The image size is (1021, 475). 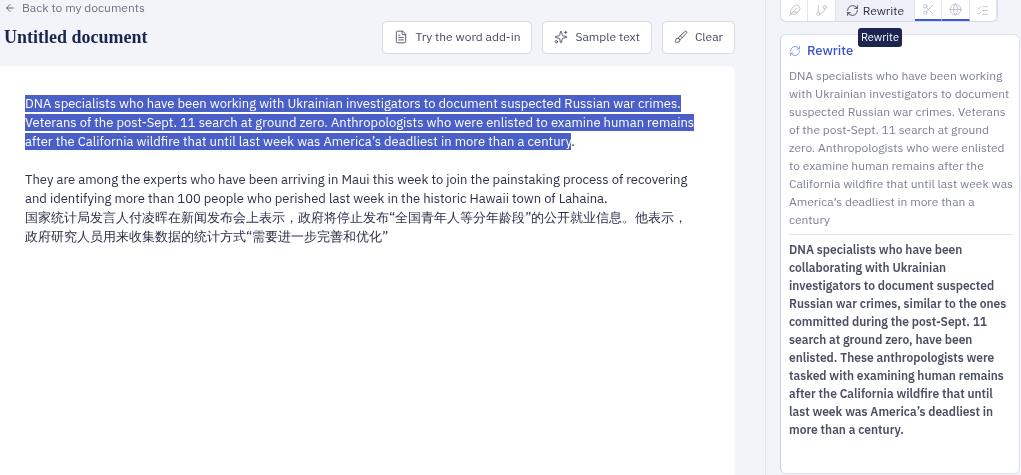 What do you see at coordinates (367, 8) in the screenshot?
I see `back-link: Back to my documents` at bounding box center [367, 8].